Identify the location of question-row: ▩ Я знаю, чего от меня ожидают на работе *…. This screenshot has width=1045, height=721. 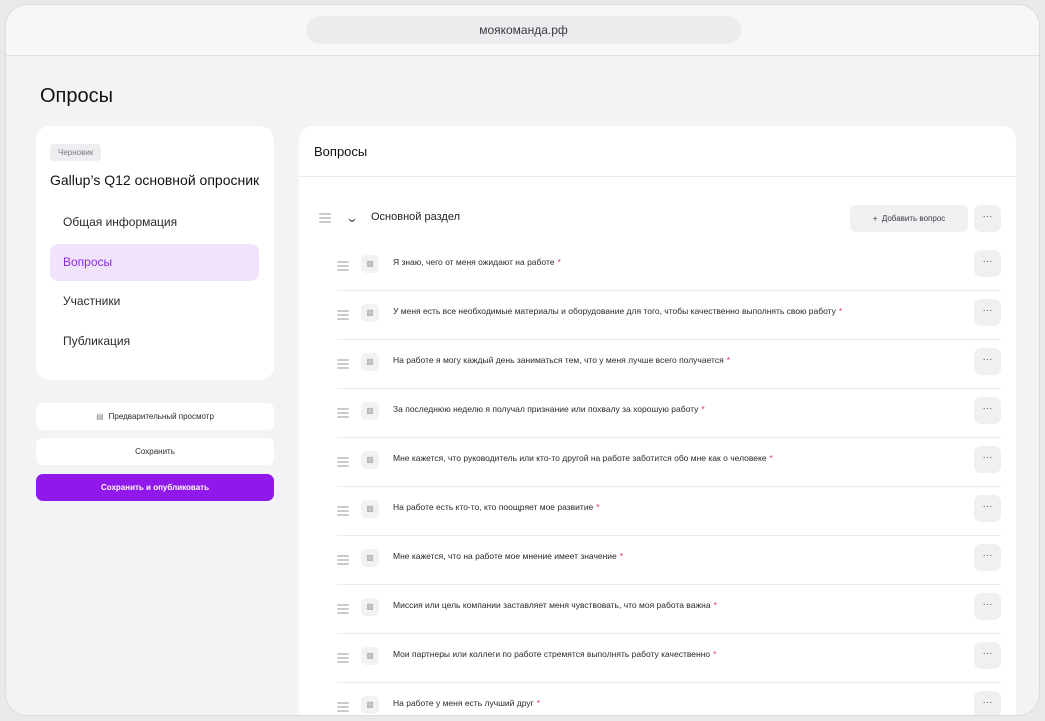
(669, 267).